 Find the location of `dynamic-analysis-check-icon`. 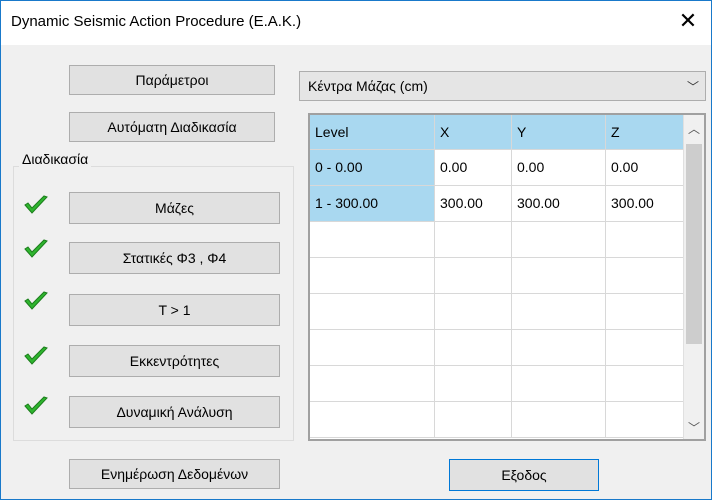

dynamic-analysis-check-icon is located at coordinates (36, 405).